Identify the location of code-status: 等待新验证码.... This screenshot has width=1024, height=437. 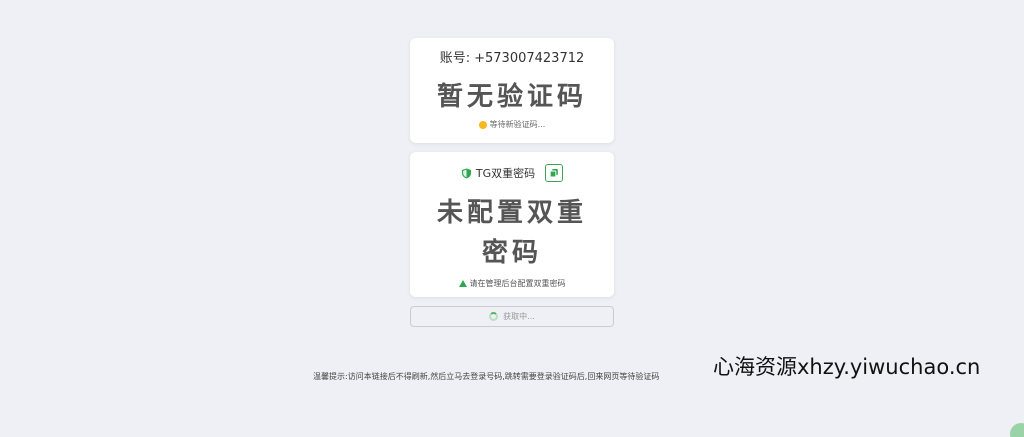
(512, 124).